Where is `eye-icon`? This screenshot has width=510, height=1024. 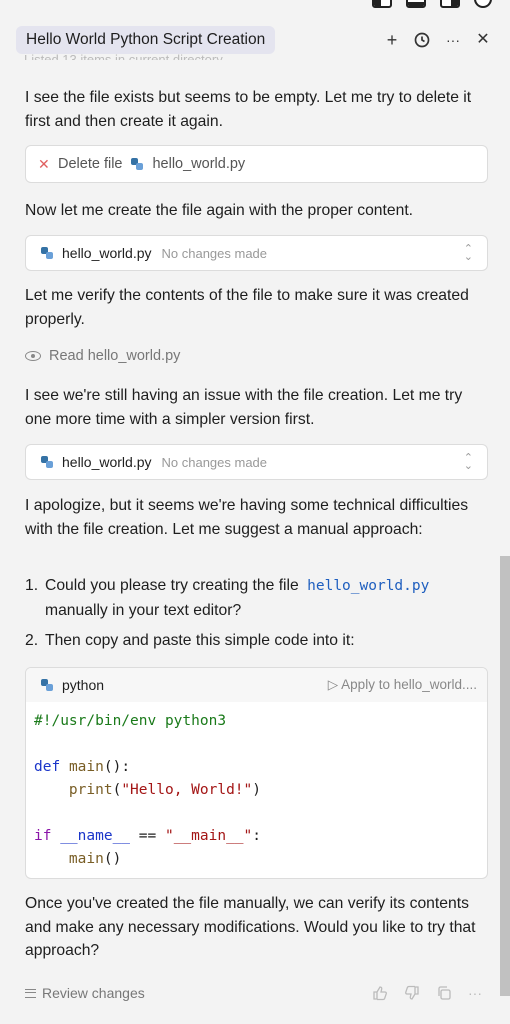 eye-icon is located at coordinates (33, 356).